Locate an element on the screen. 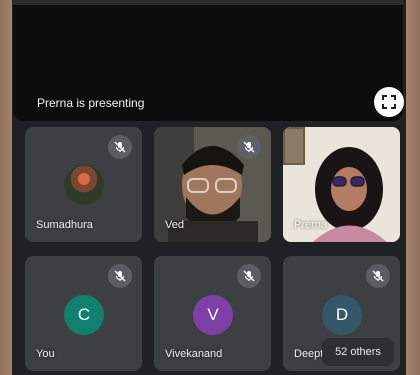 The width and height of the screenshot is (420, 375). participant-name: Deept is located at coordinates (309, 354).